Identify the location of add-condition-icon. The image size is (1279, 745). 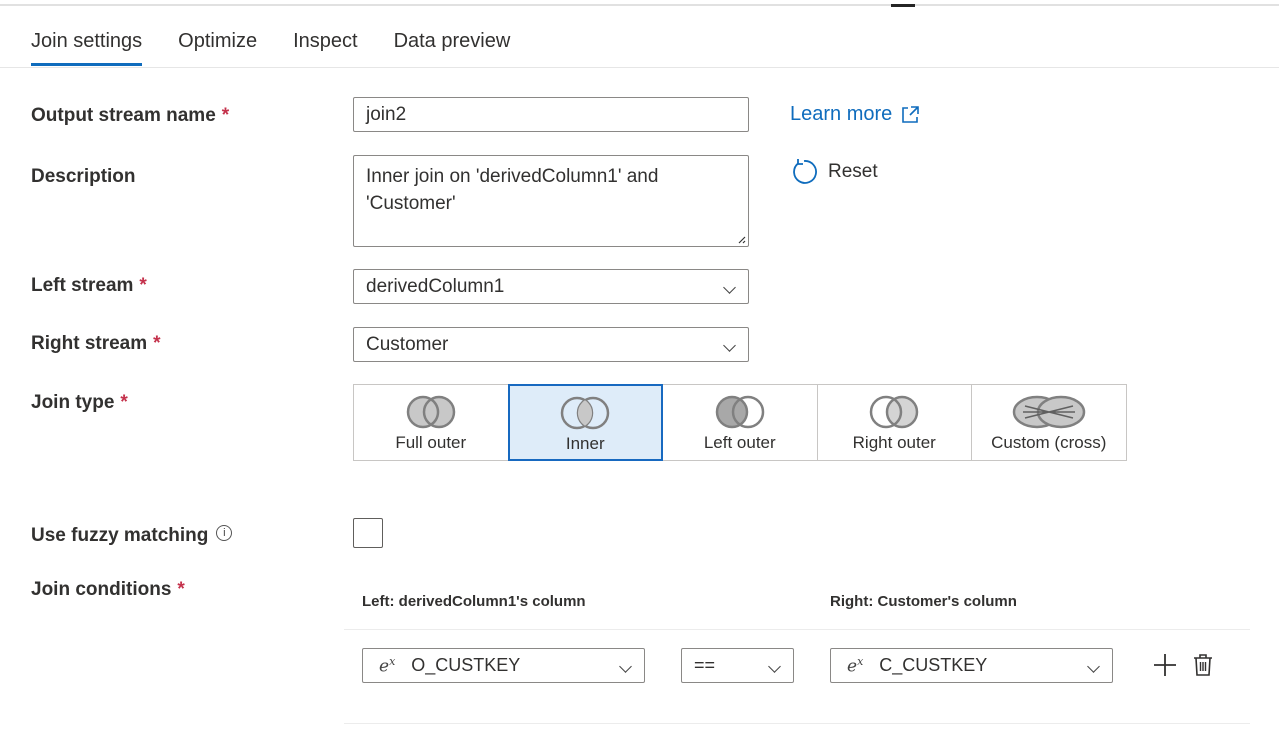
(1165, 665).